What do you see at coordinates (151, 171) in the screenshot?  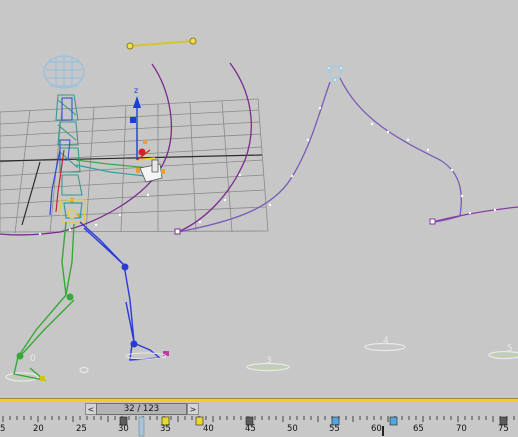 I see `held-object` at bounding box center [151, 171].